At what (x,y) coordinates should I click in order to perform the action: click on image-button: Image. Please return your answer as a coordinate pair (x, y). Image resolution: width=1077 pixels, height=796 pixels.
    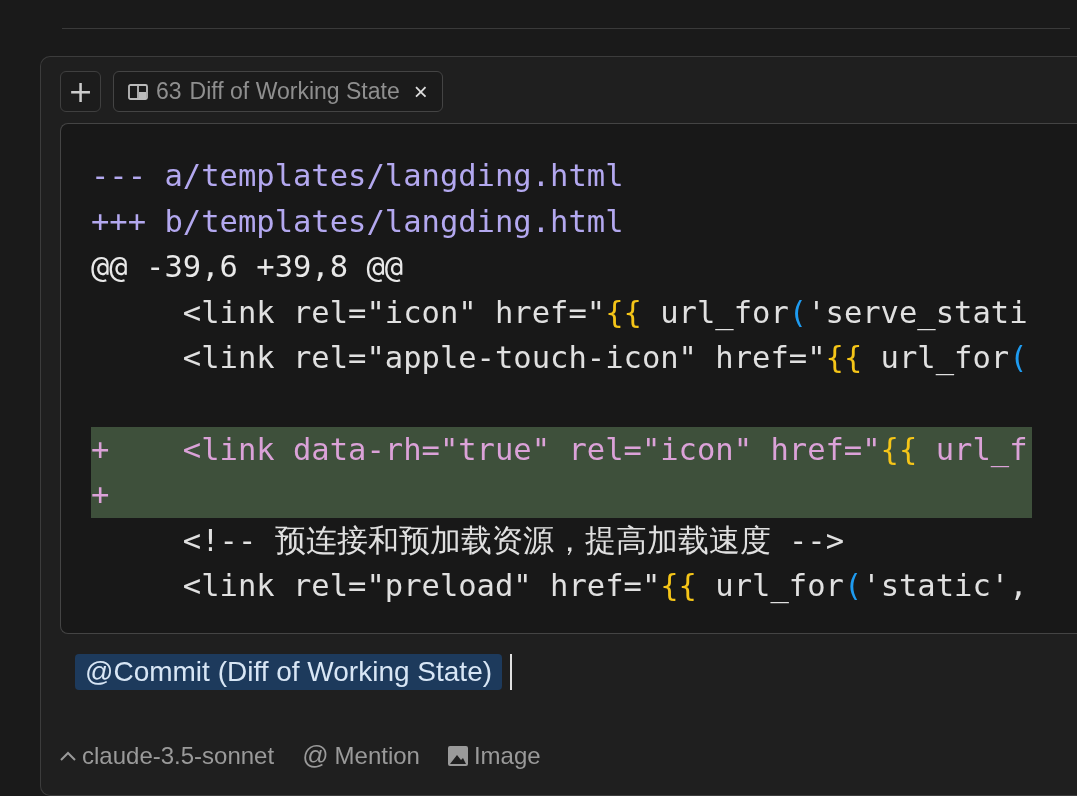
    Looking at the image, I should click on (494, 755).